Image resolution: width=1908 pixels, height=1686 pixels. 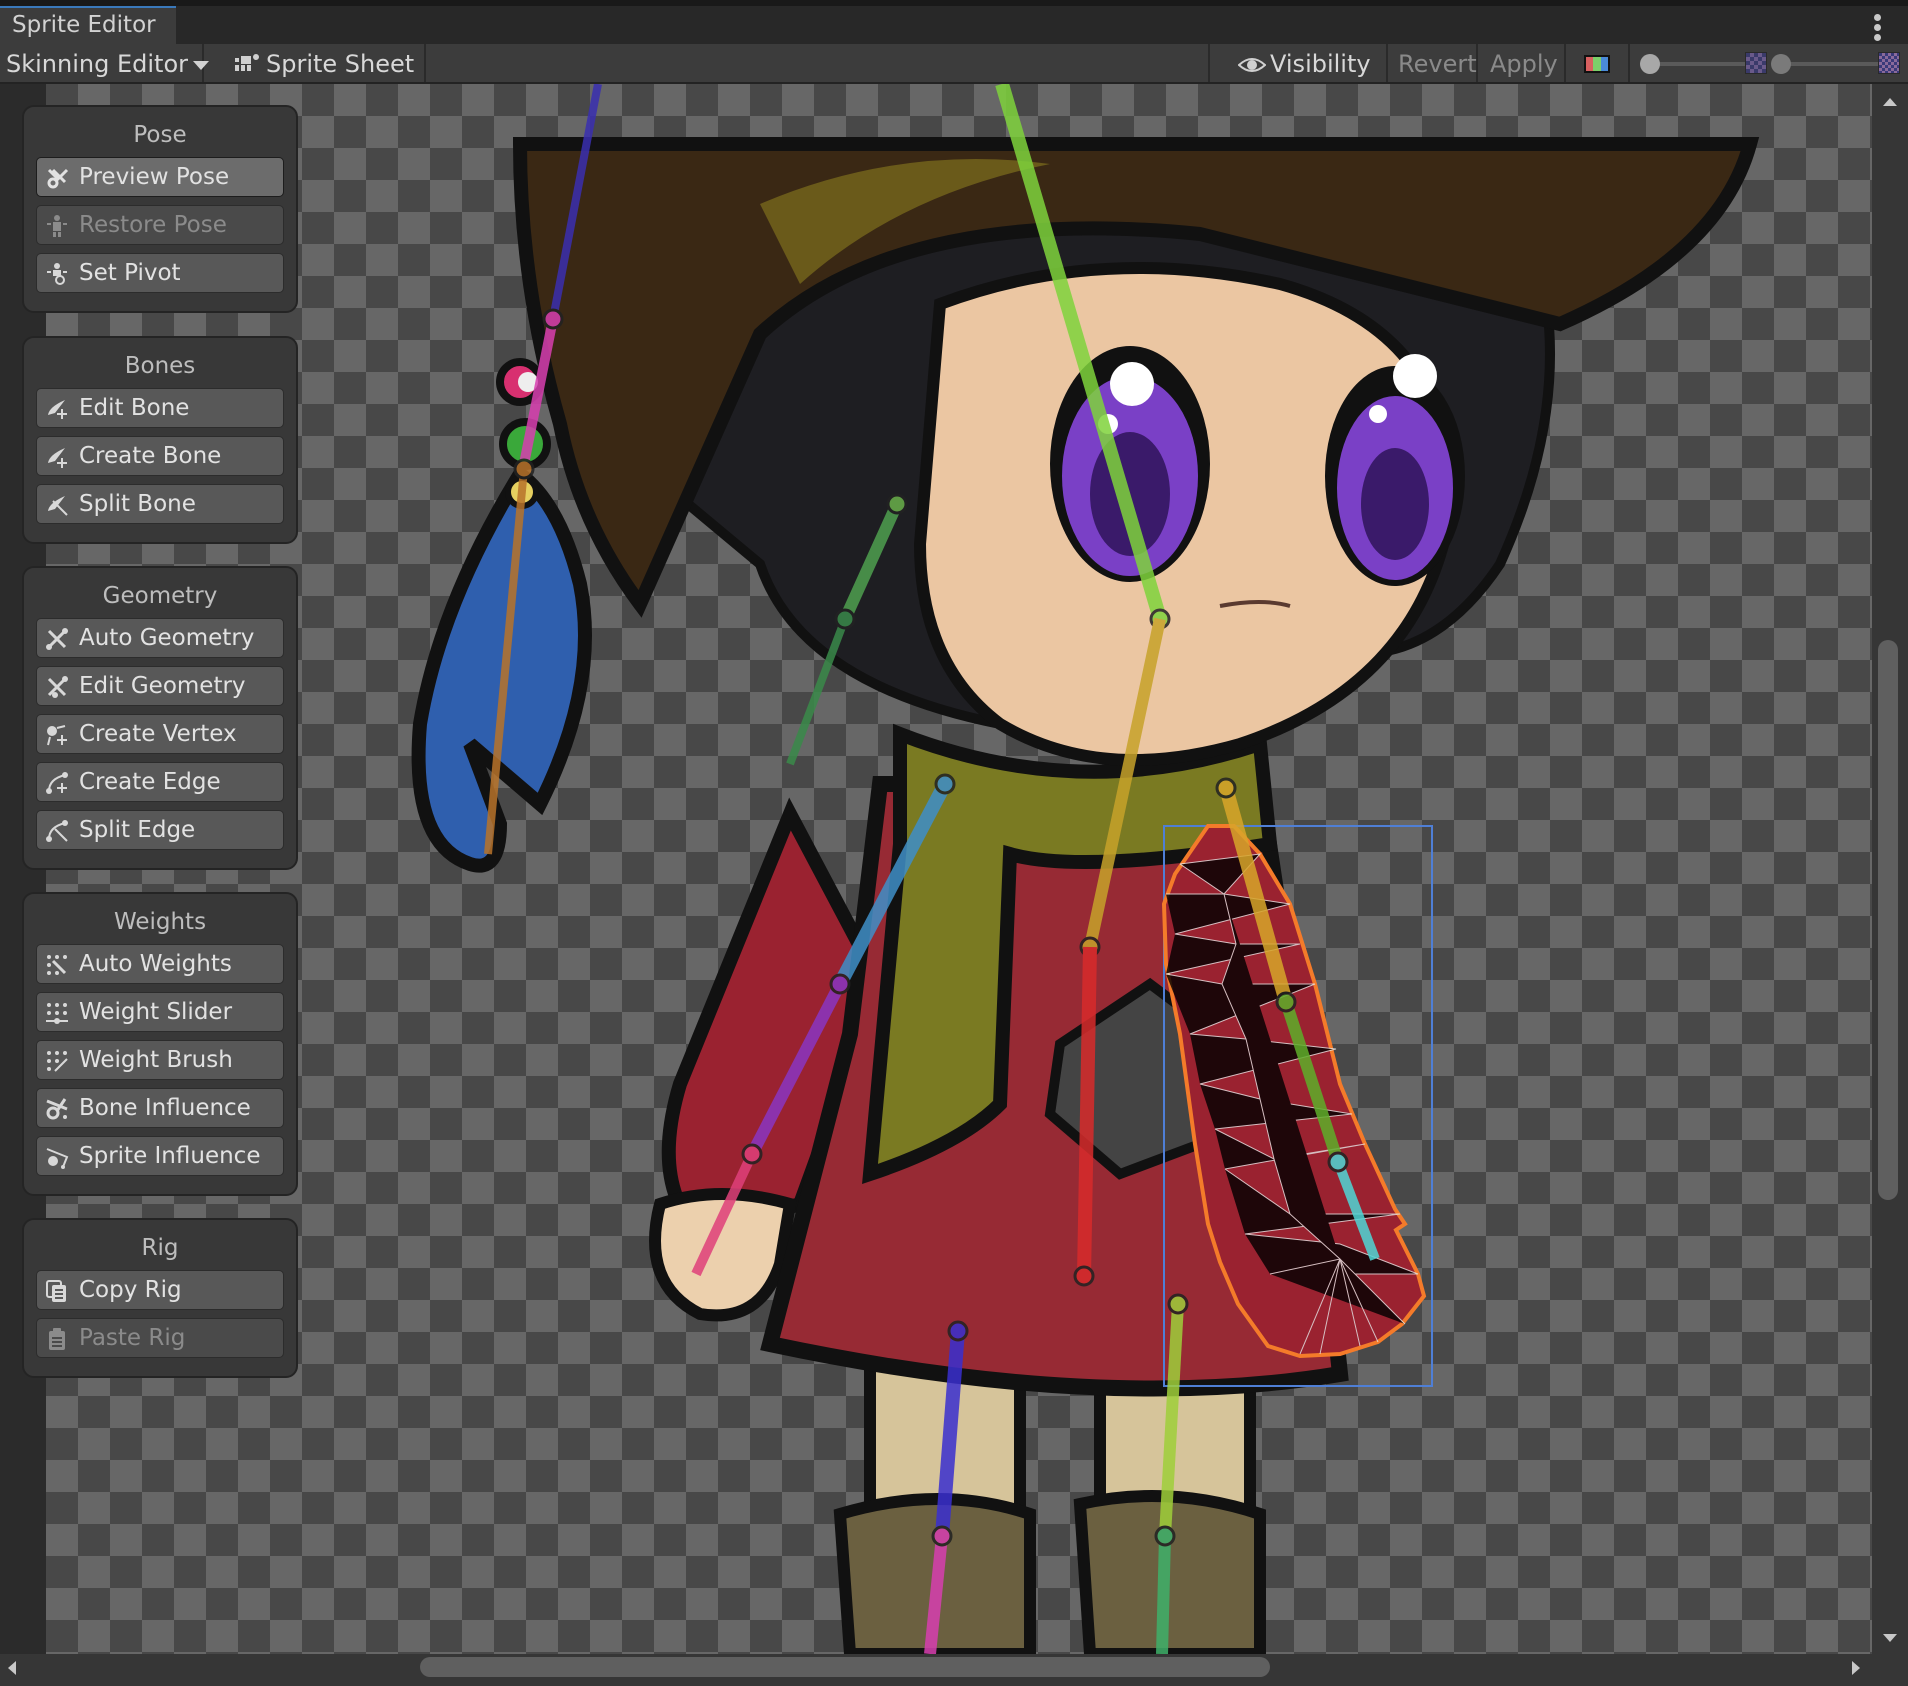 I want to click on button-label: Split Bone, so click(x=137, y=504).